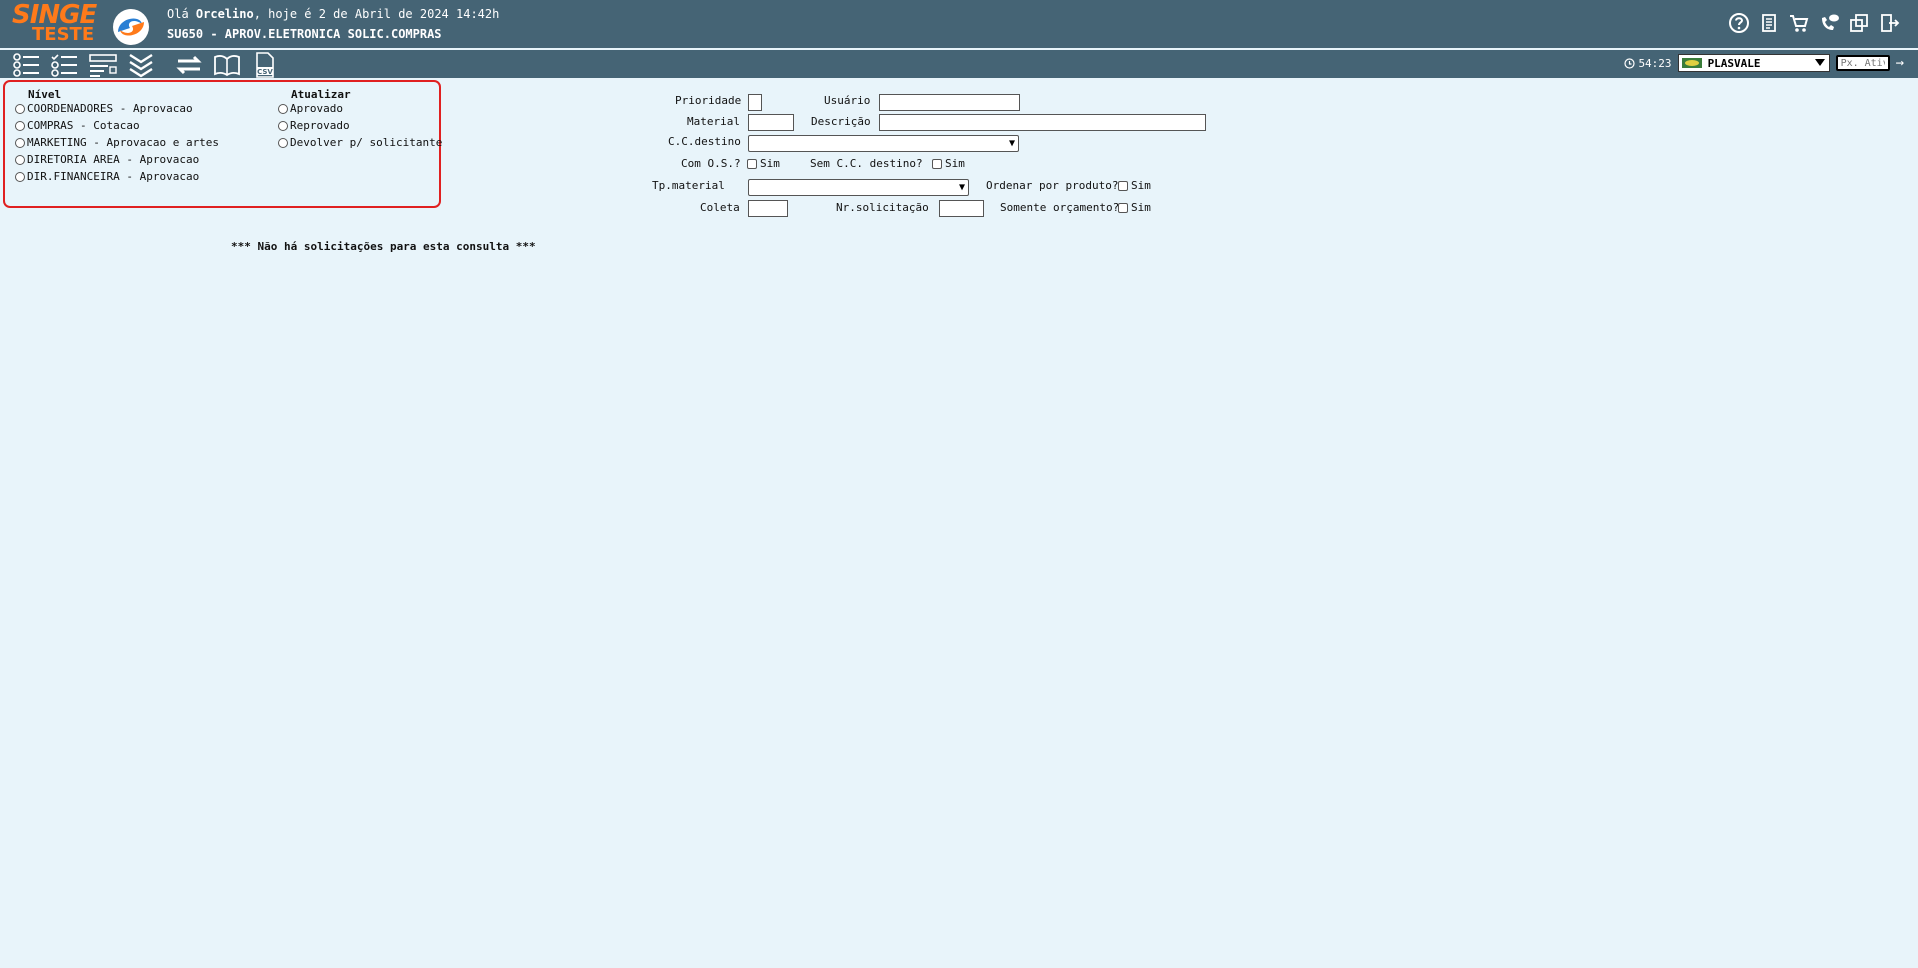  I want to click on timer-value: 54:23, so click(1655, 63).